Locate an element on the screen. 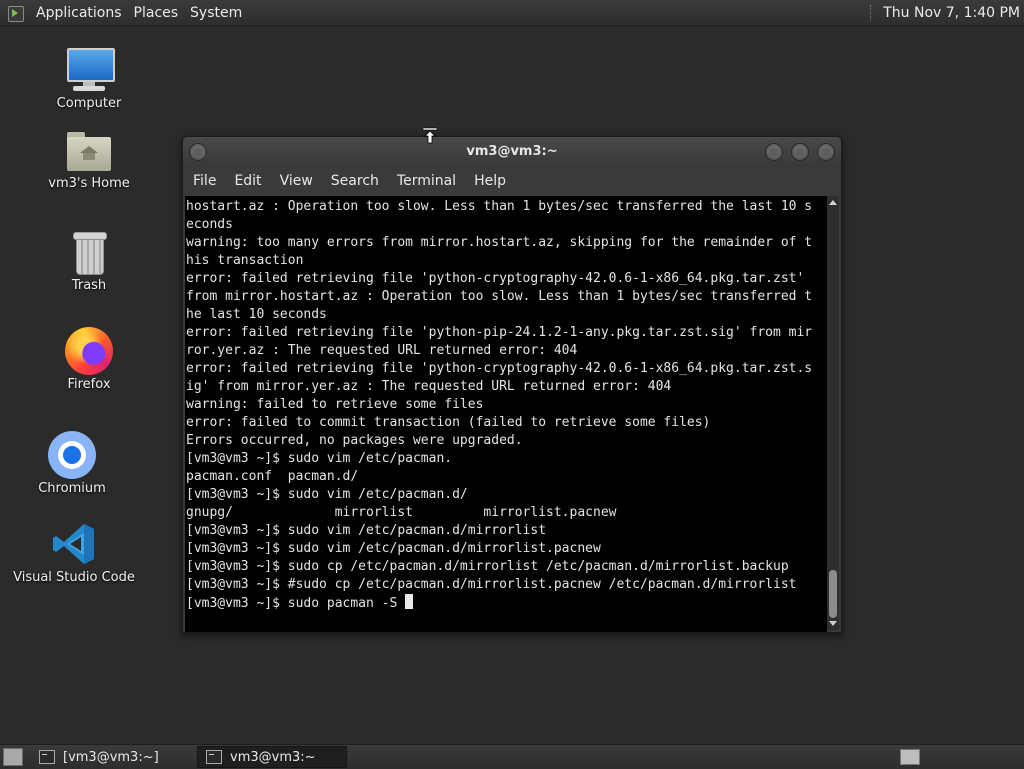 The height and width of the screenshot is (769, 1024). desktop-icon-home: vm3's Home is located at coordinates (89, 160).